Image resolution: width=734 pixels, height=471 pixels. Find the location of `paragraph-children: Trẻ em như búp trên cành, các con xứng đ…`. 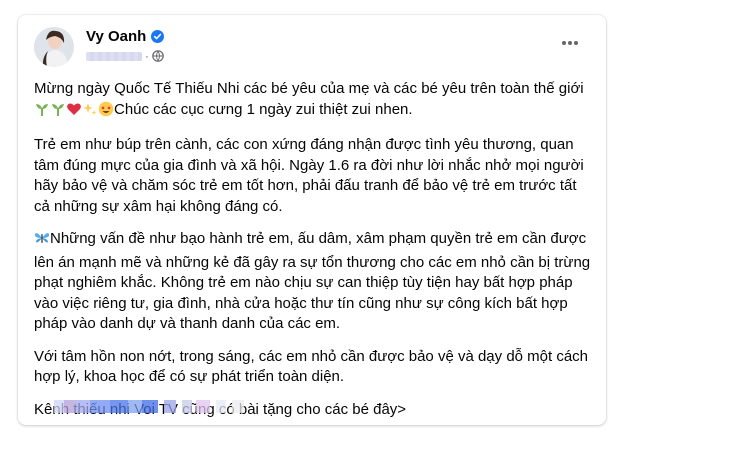

paragraph-children: Trẻ em như búp trên cành, các con xứng đ… is located at coordinates (309, 175).